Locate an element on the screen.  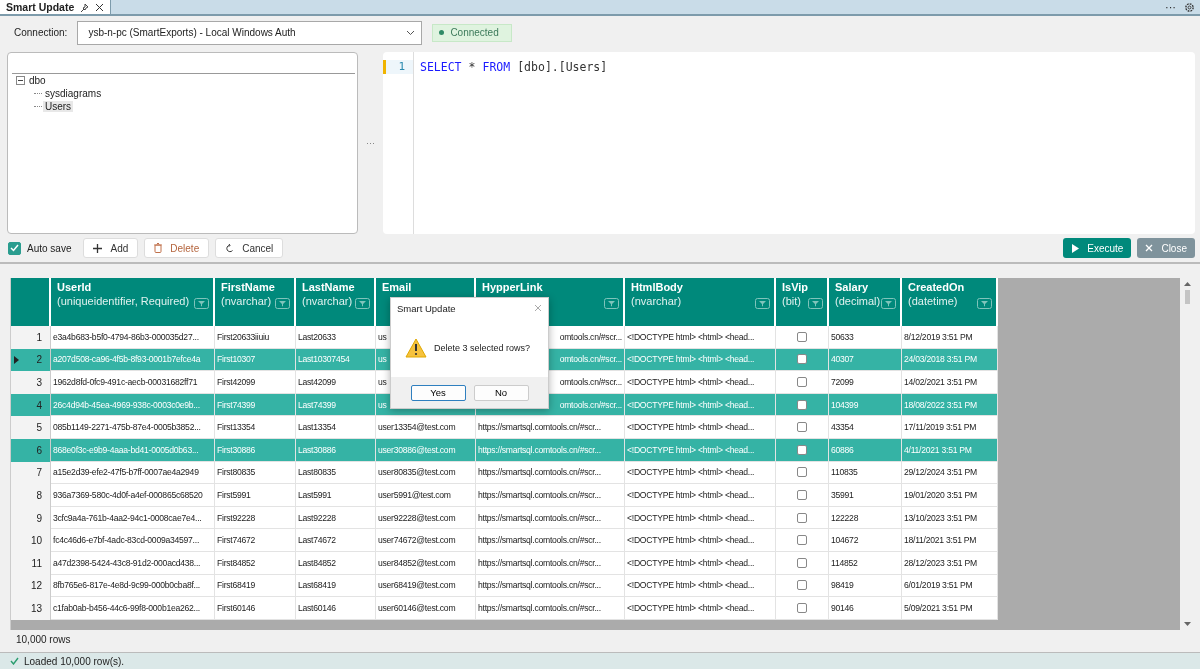
pin-icon is located at coordinates (85, 7).